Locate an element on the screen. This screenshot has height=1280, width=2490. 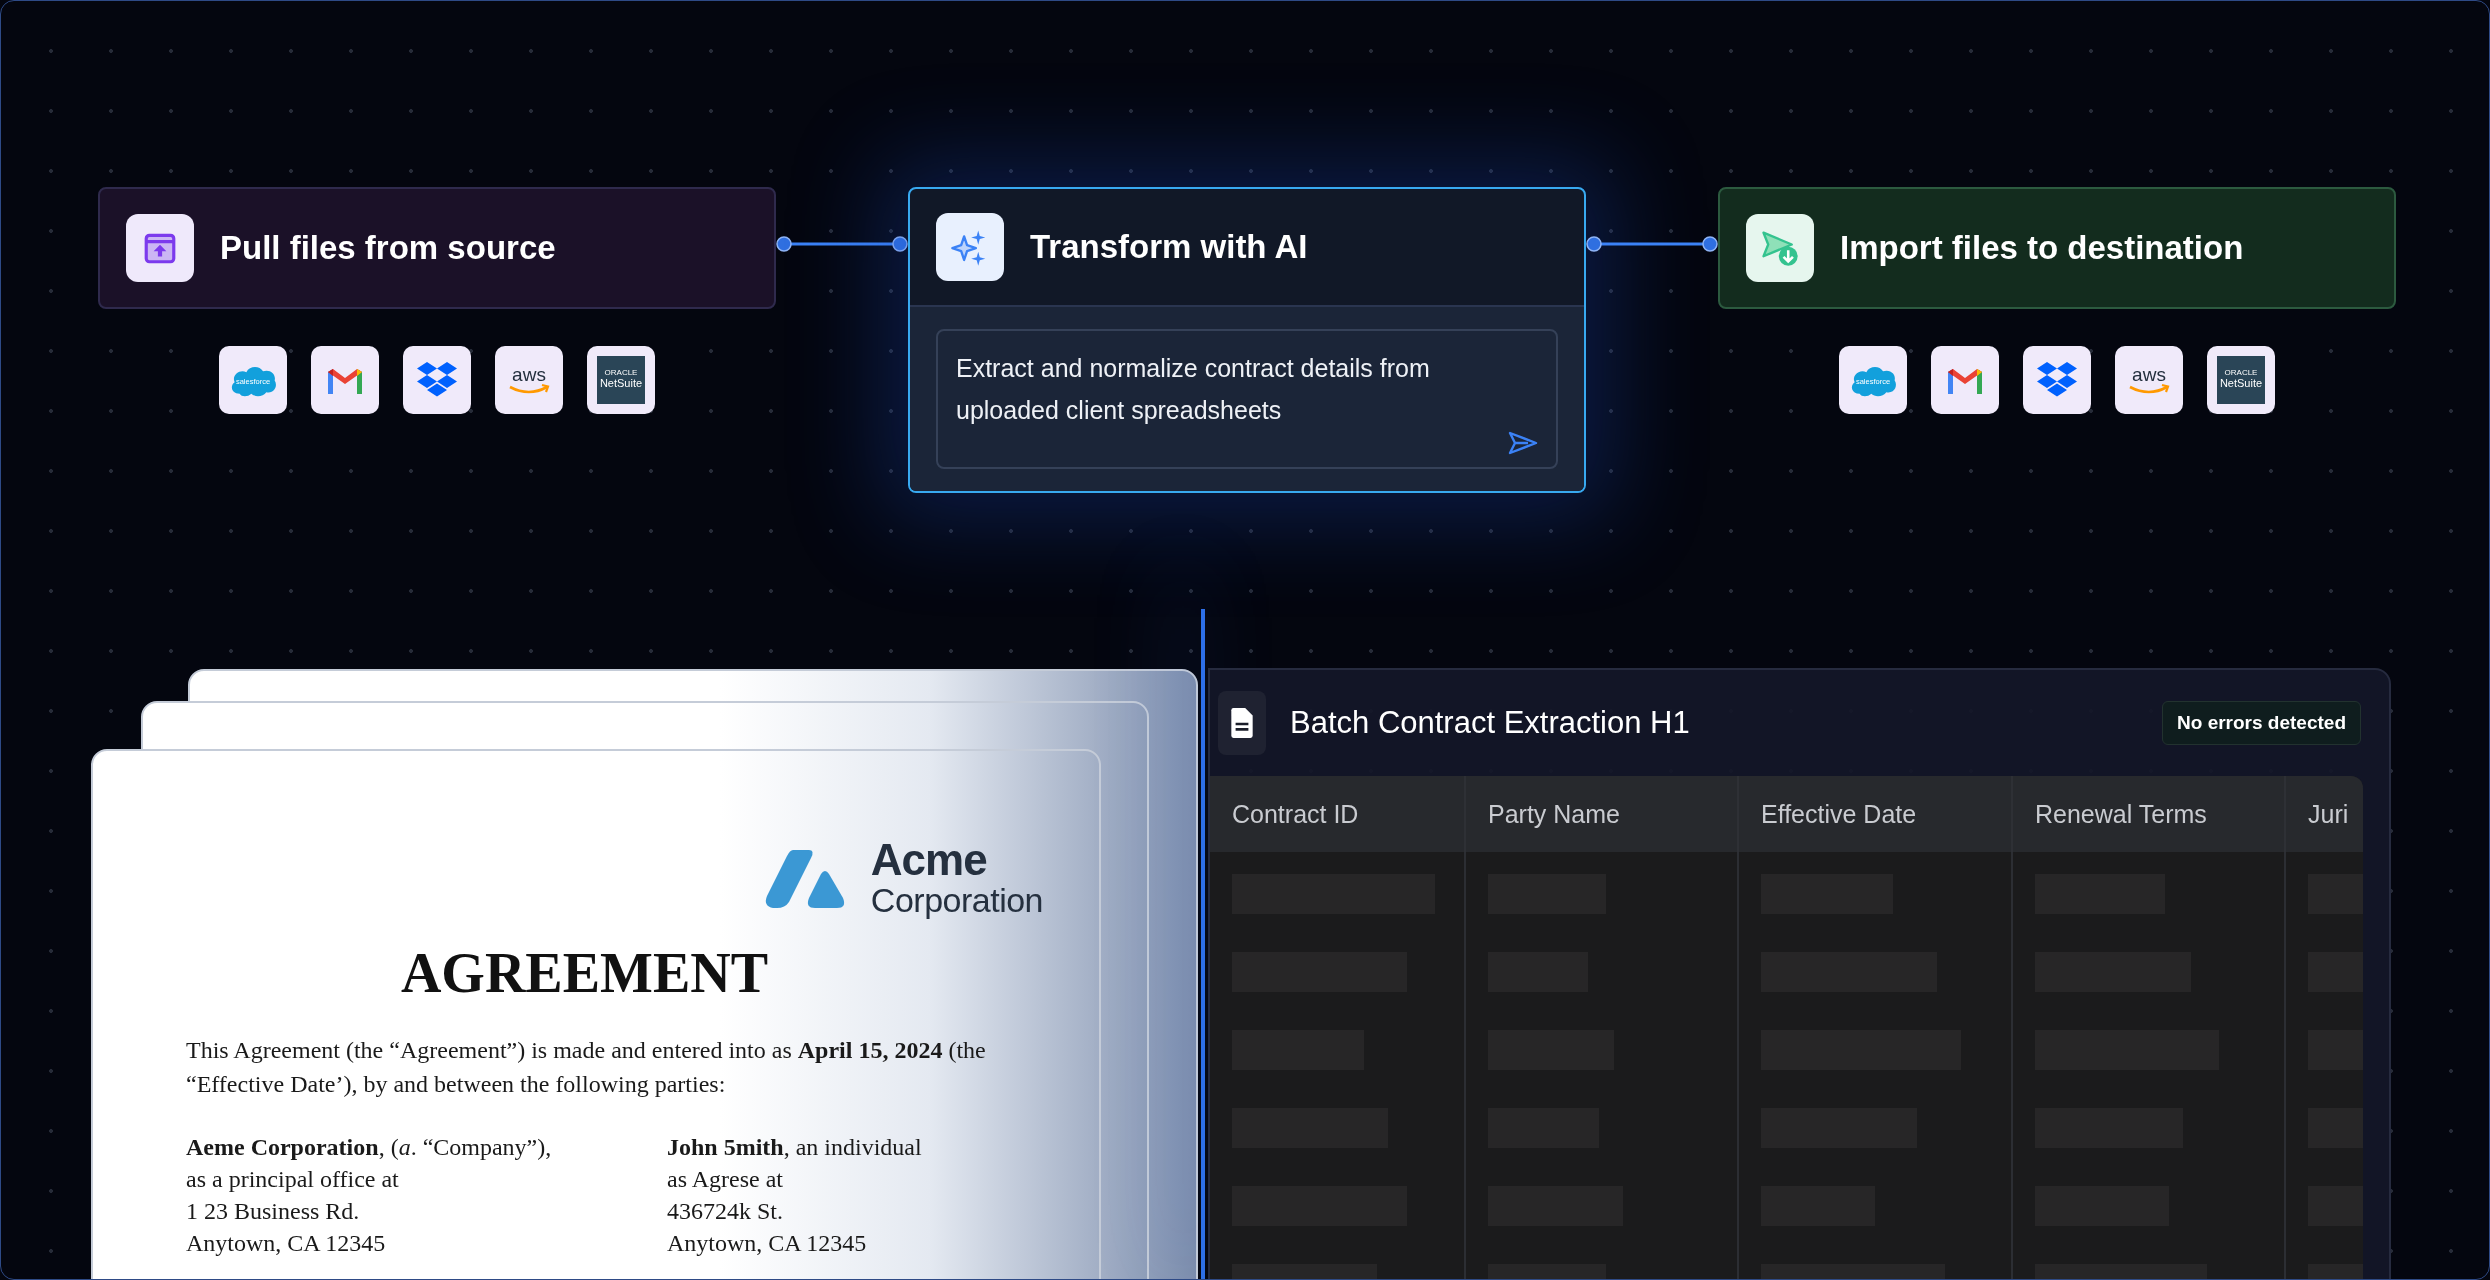
column-header: Renewal Terms is located at coordinates (2149, 814).